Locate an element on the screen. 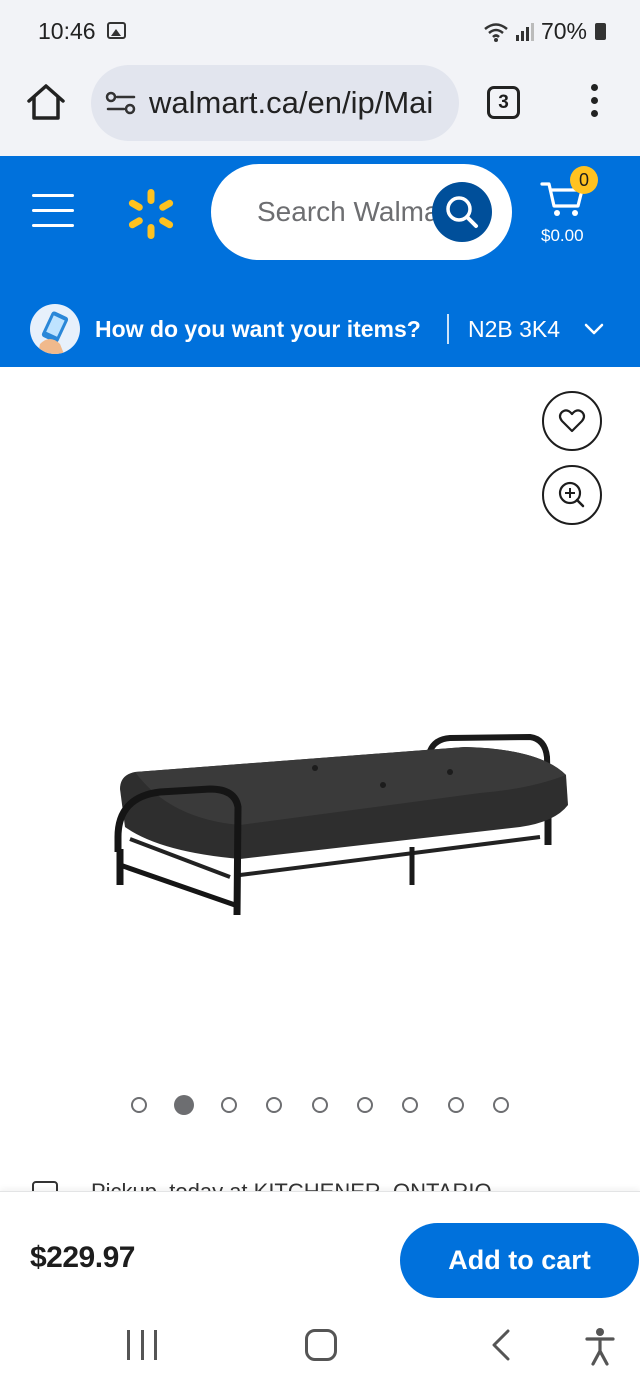  postal-code: N2B 3K4 is located at coordinates (514, 329).